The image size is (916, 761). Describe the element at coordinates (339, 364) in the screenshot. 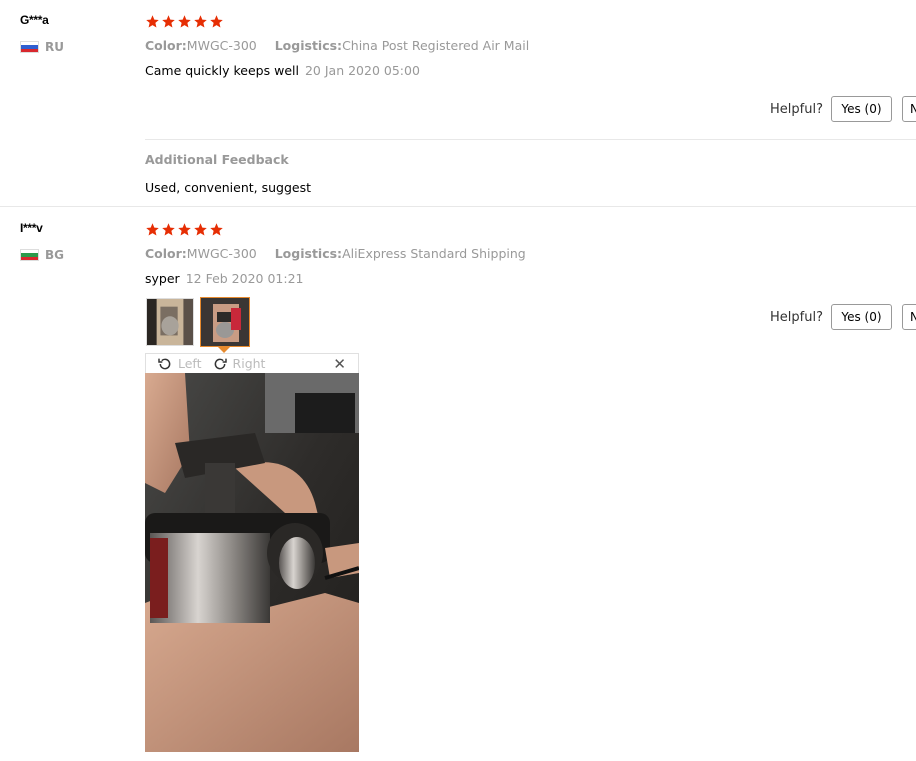

I see `close-icon: ✕` at that location.